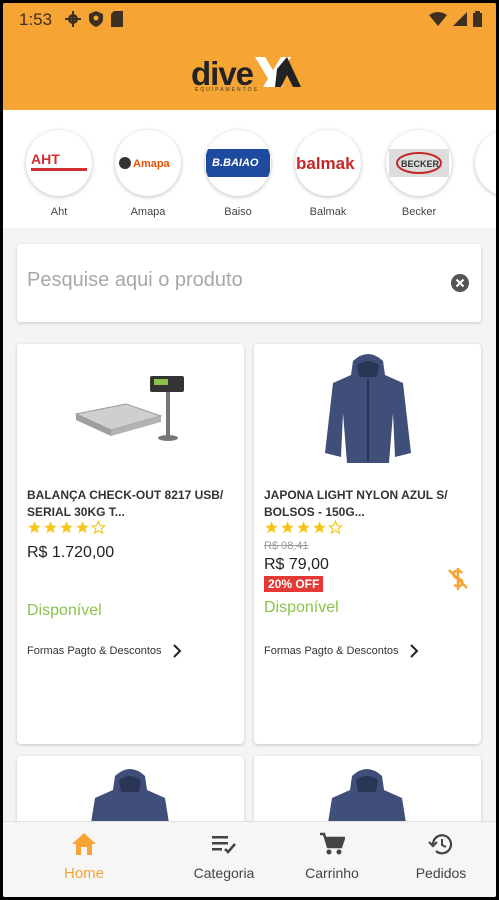  I want to click on svg-text: balmak, so click(325, 163).